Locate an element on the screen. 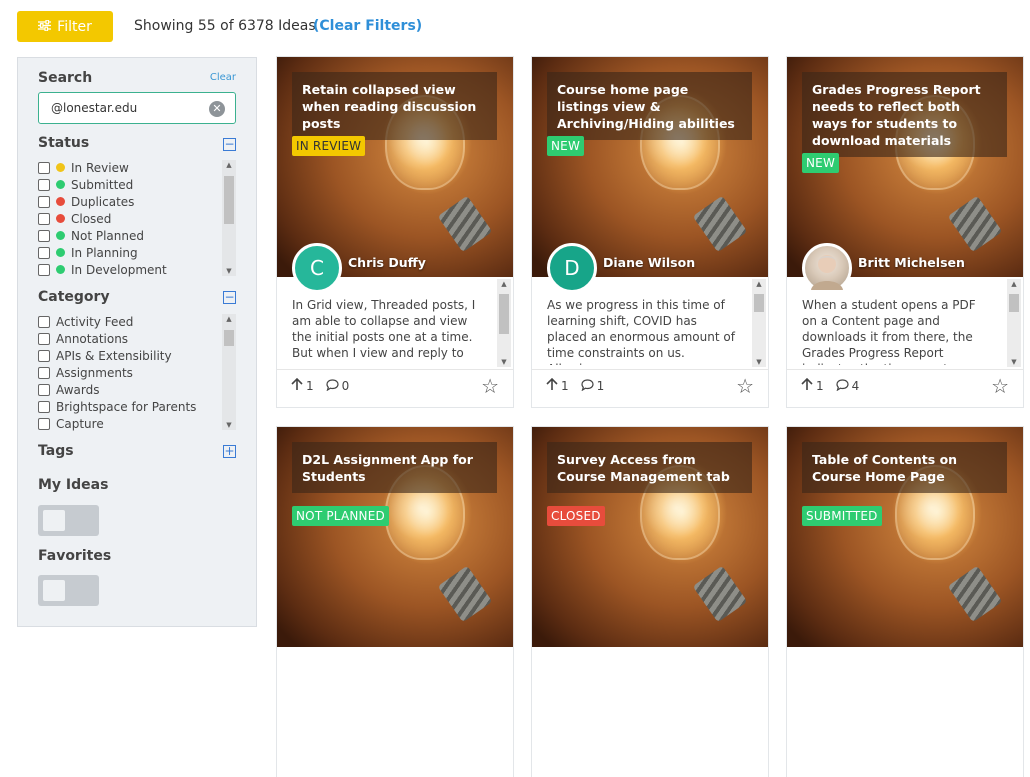  category-label: Annotations is located at coordinates (92, 338).